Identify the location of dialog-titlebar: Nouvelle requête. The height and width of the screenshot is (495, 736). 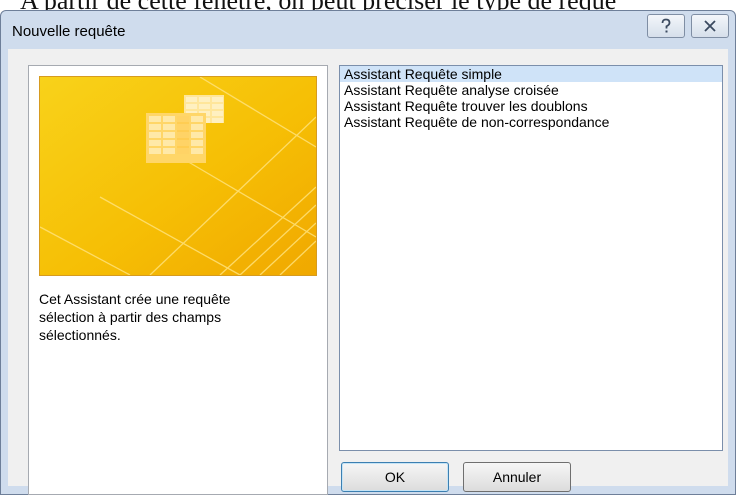
(368, 30).